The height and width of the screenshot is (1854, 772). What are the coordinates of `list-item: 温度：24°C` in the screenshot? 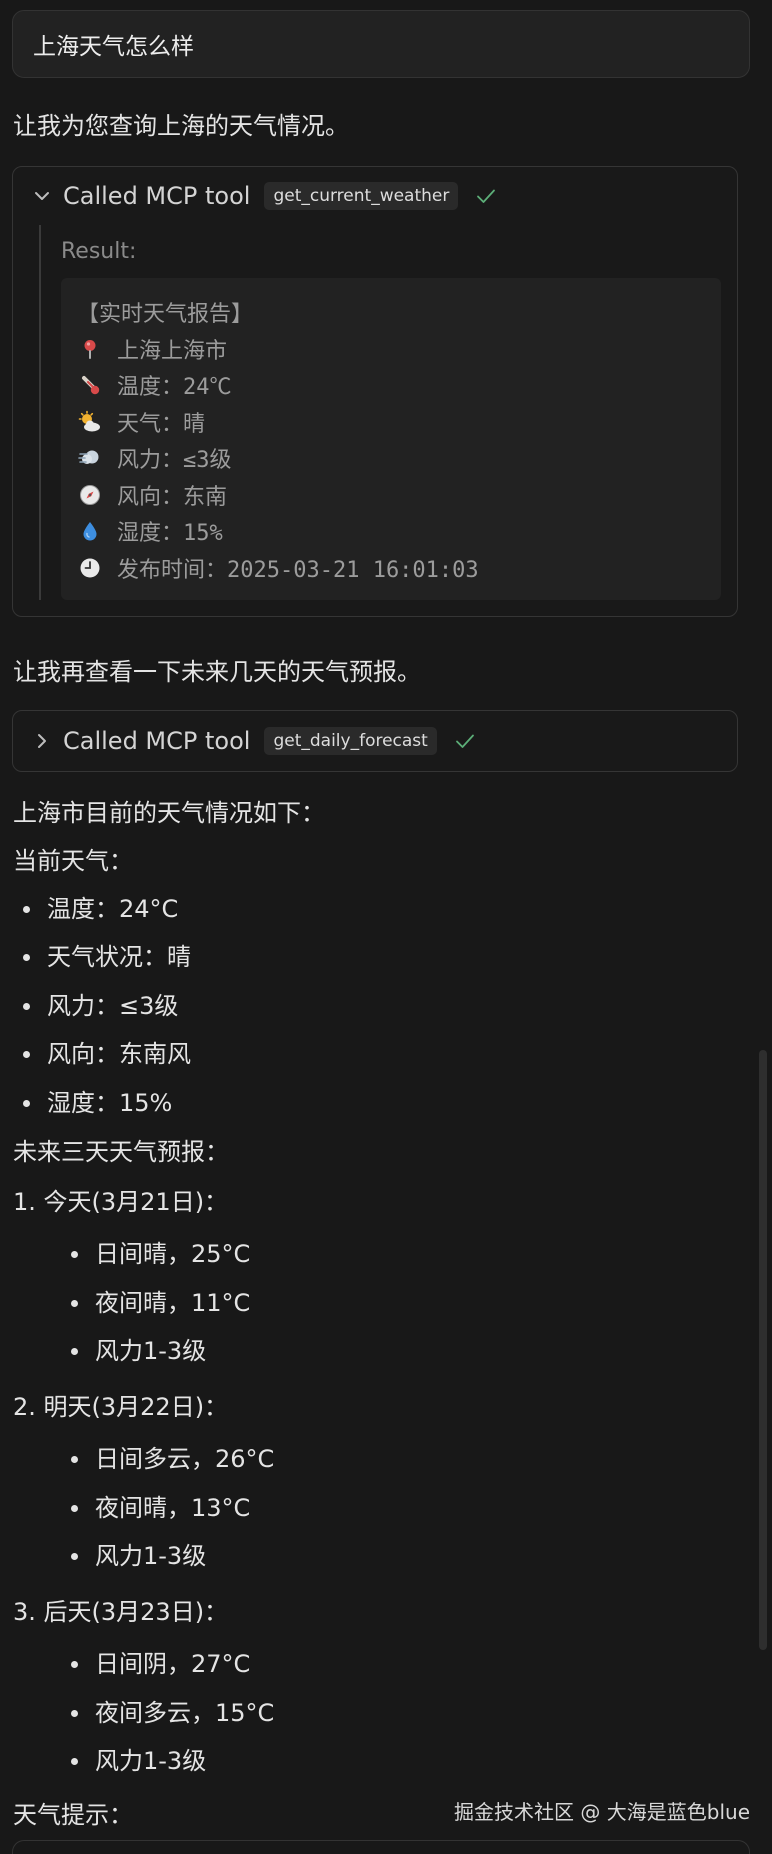 It's located at (100, 909).